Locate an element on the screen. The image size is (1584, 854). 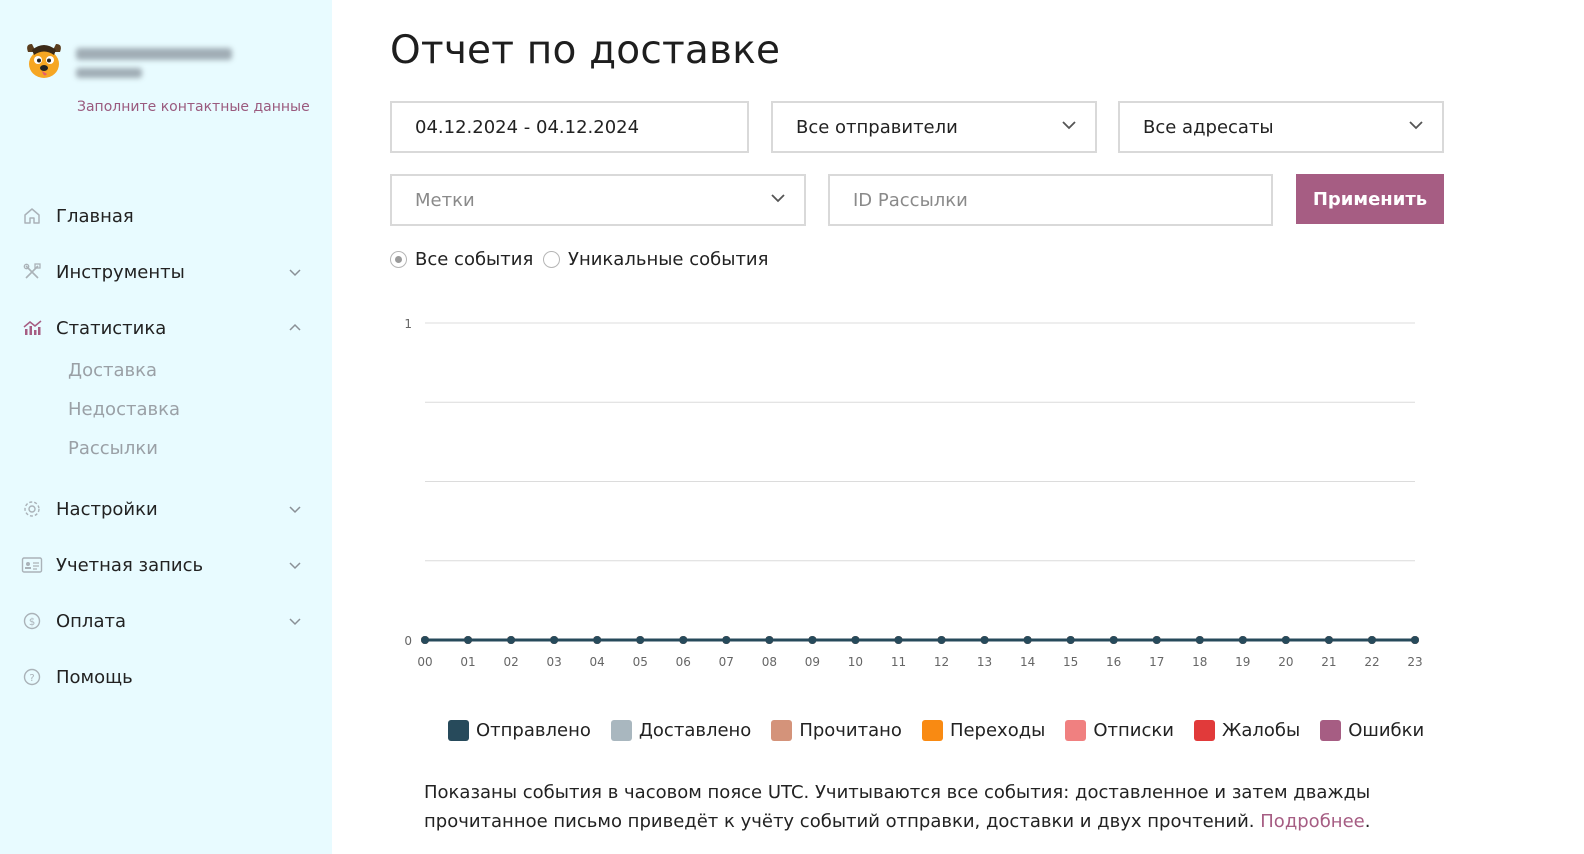
x-tick-label: 04 is located at coordinates (597, 662).